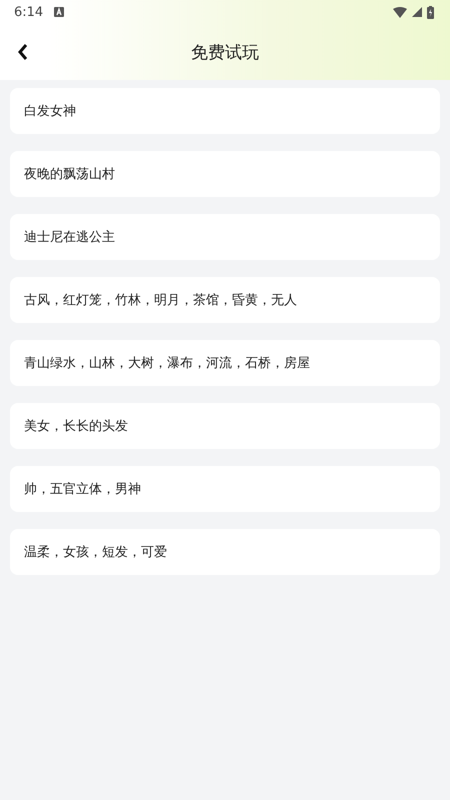 This screenshot has width=450, height=800. I want to click on list-item: 白发女神, so click(225, 111).